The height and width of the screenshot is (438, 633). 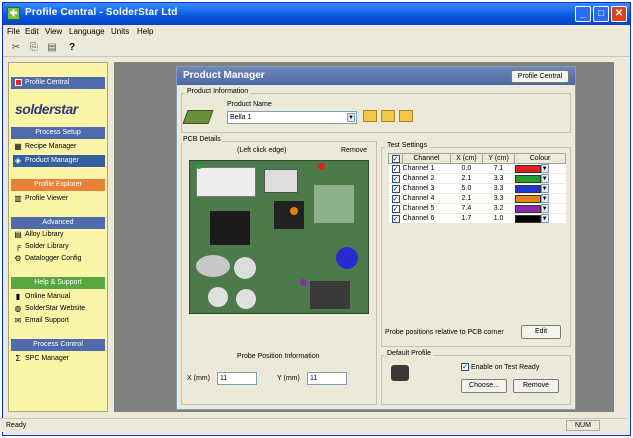 I want to click on table-row: ✓ Channel 4 2.1 3.3 ▼, so click(x=477, y=198).